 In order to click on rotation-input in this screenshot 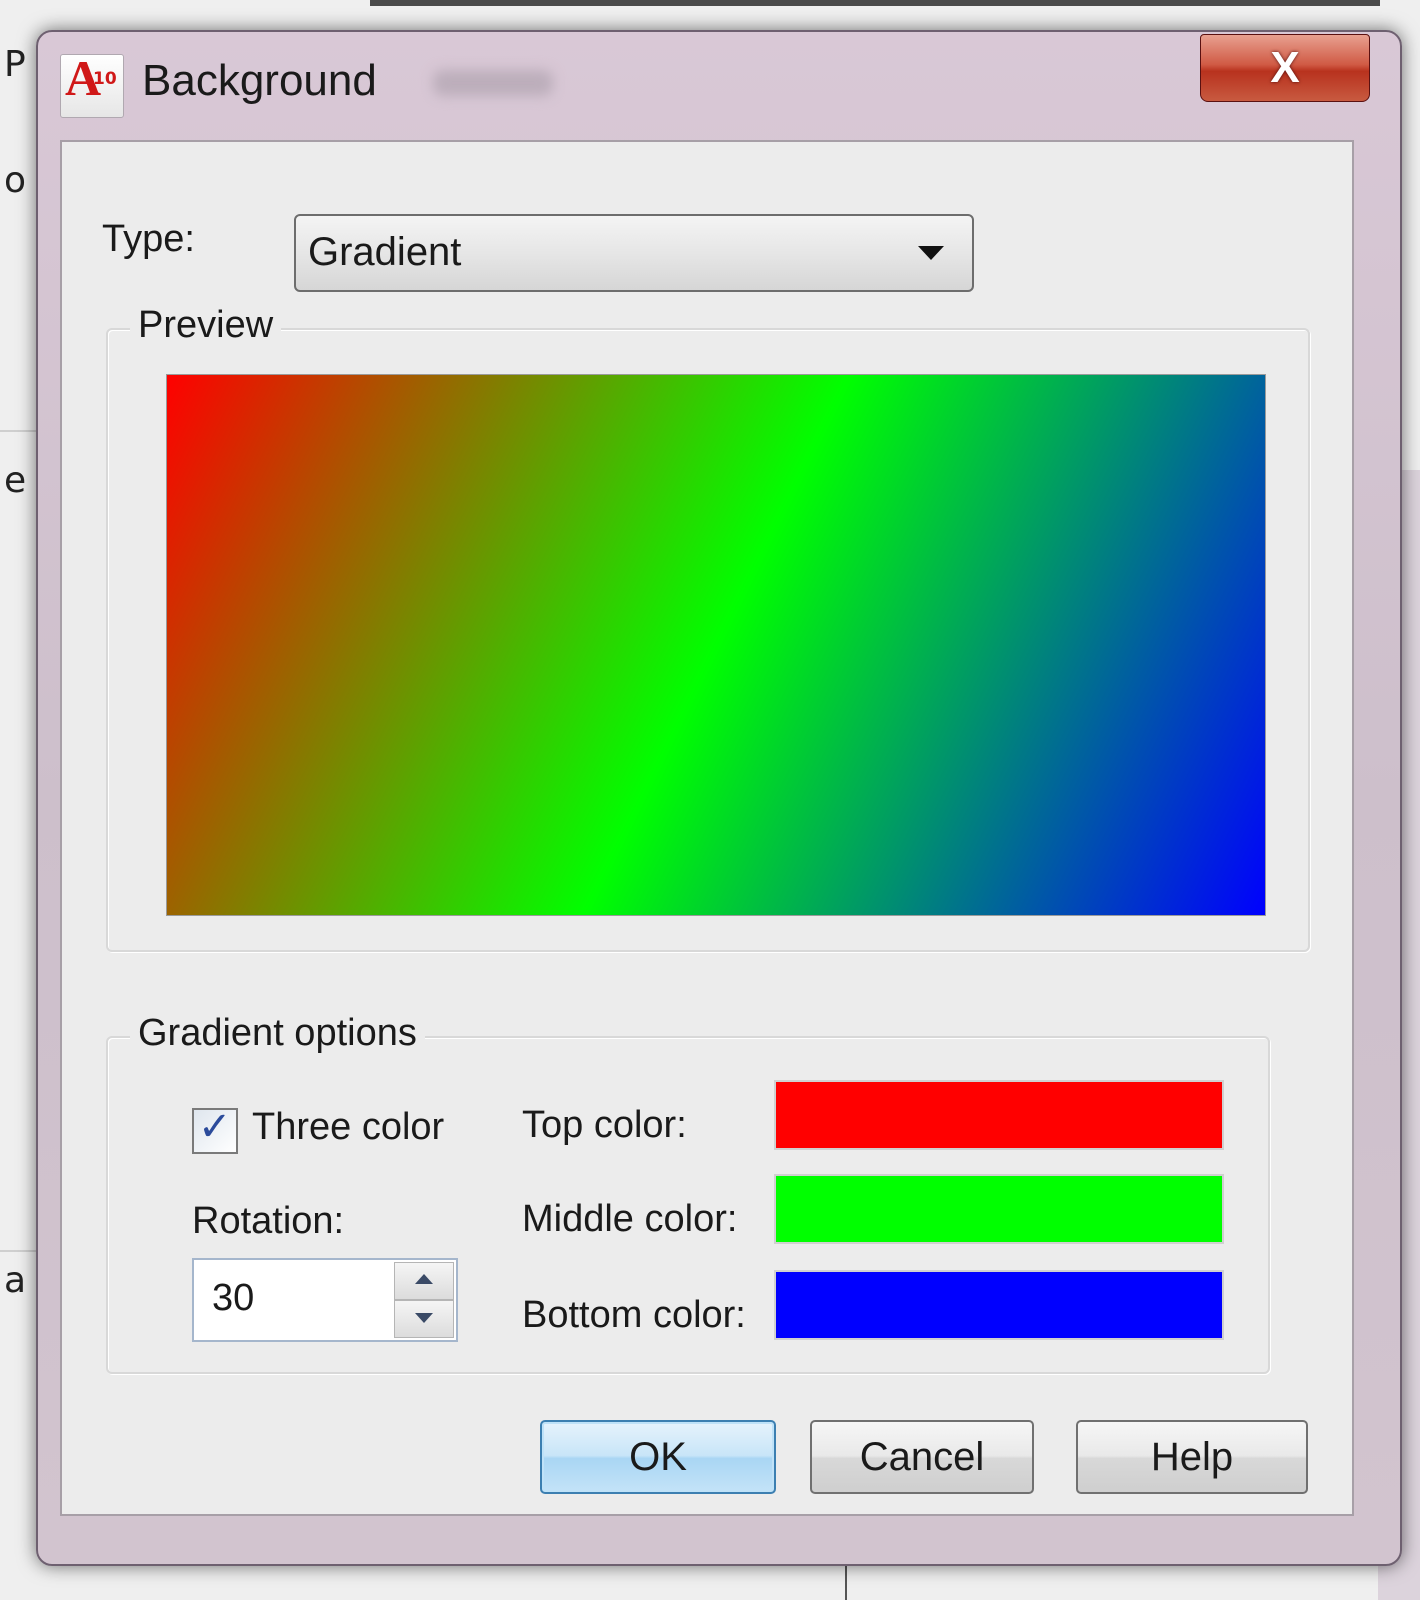, I will do `click(302, 1298)`.